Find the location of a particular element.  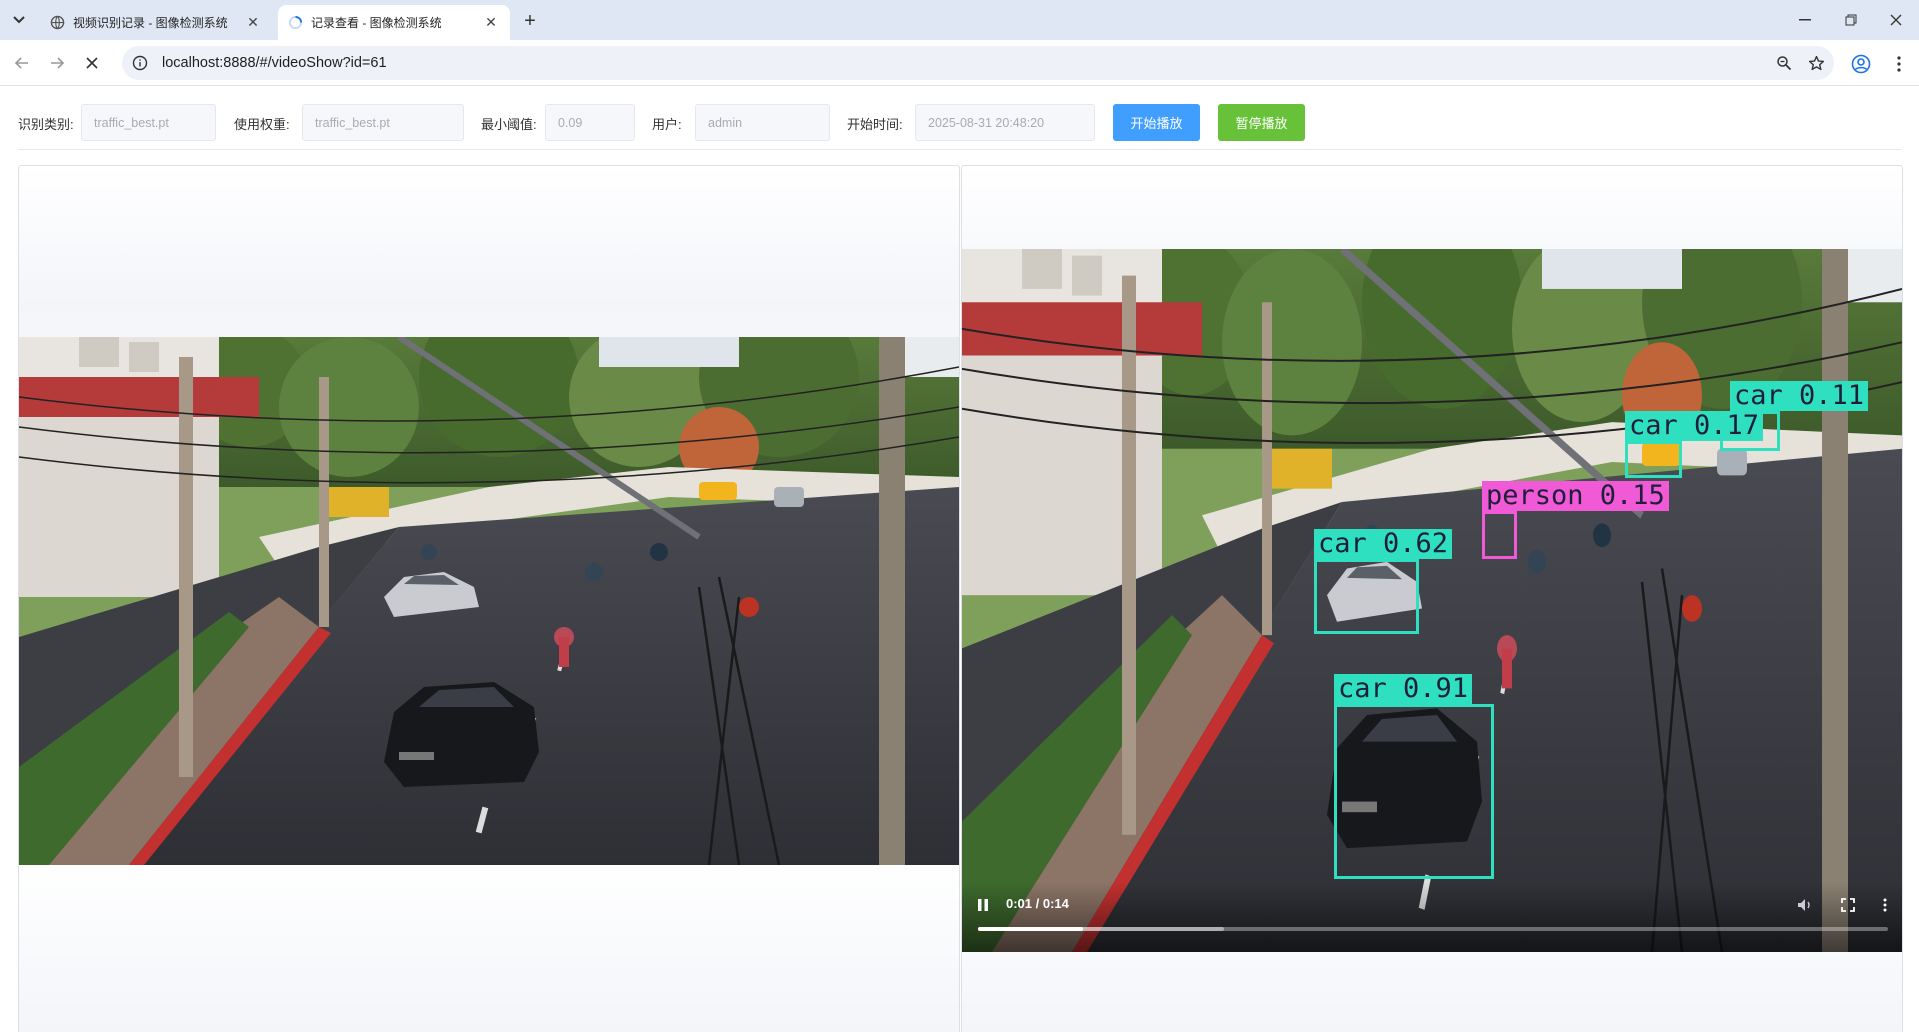

start-time-input: 2025-08-31 20:48:20 is located at coordinates (1005, 122).